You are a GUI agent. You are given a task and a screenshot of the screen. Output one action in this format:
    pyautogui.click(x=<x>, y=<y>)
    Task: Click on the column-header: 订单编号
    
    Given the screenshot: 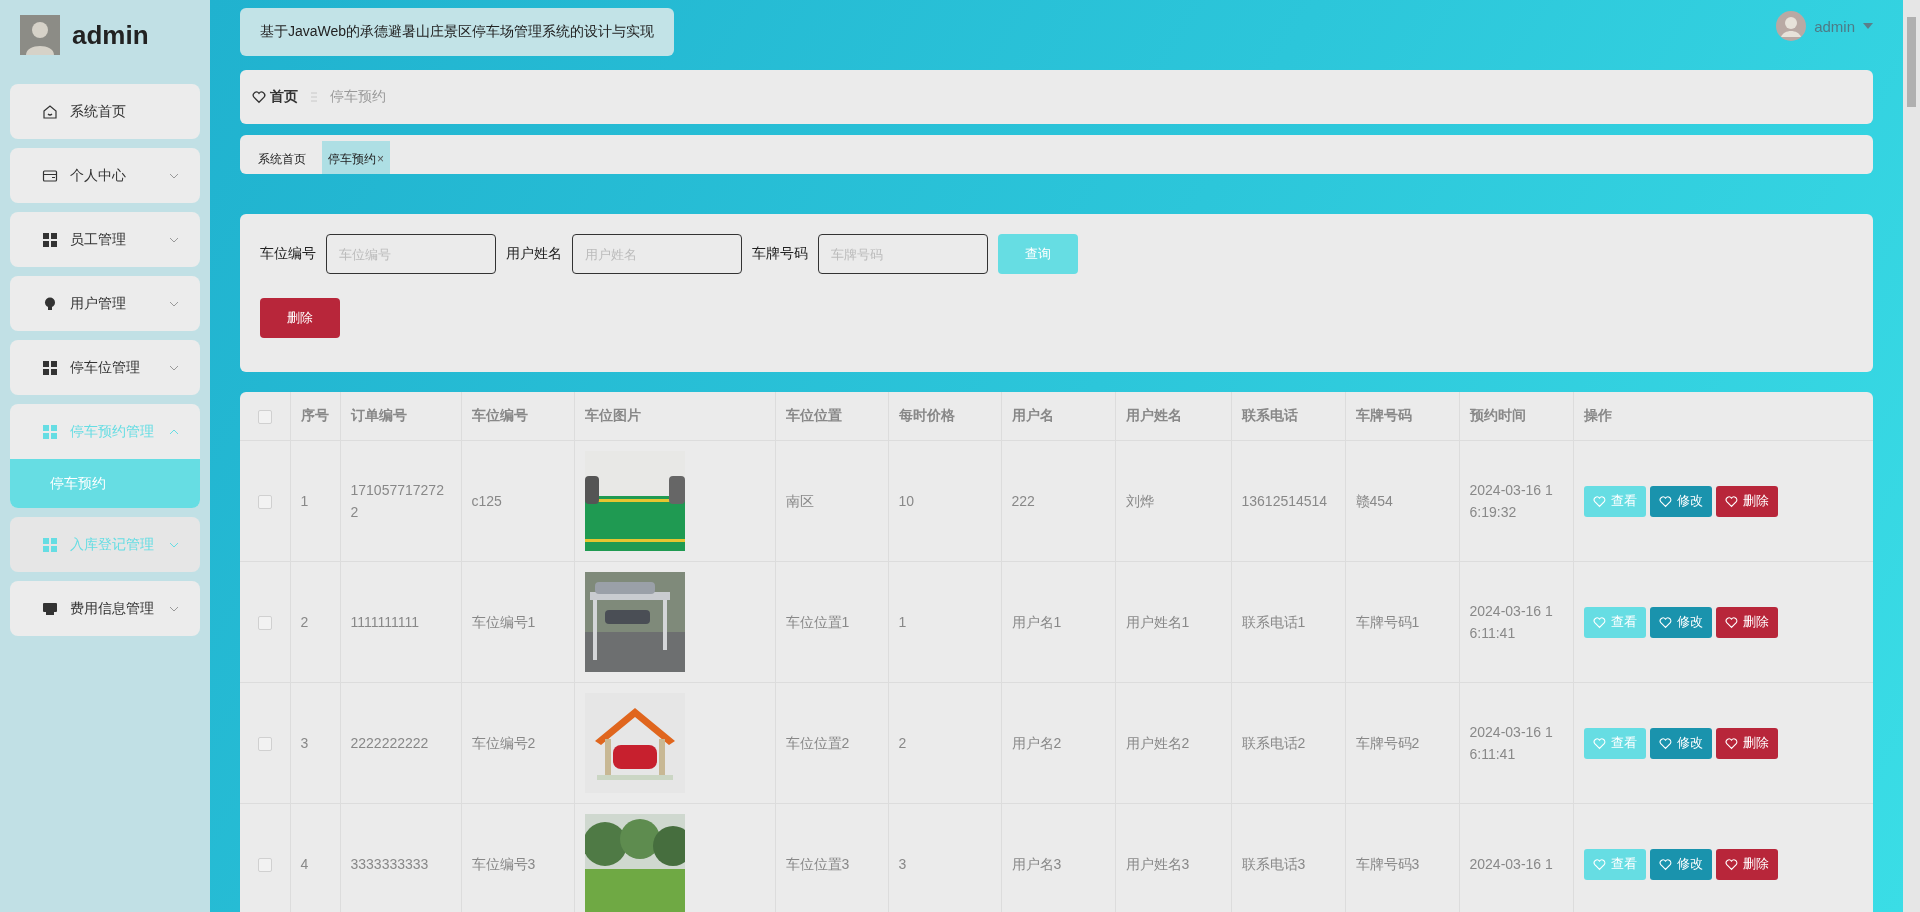 What is the action you would take?
    pyautogui.click(x=378, y=415)
    